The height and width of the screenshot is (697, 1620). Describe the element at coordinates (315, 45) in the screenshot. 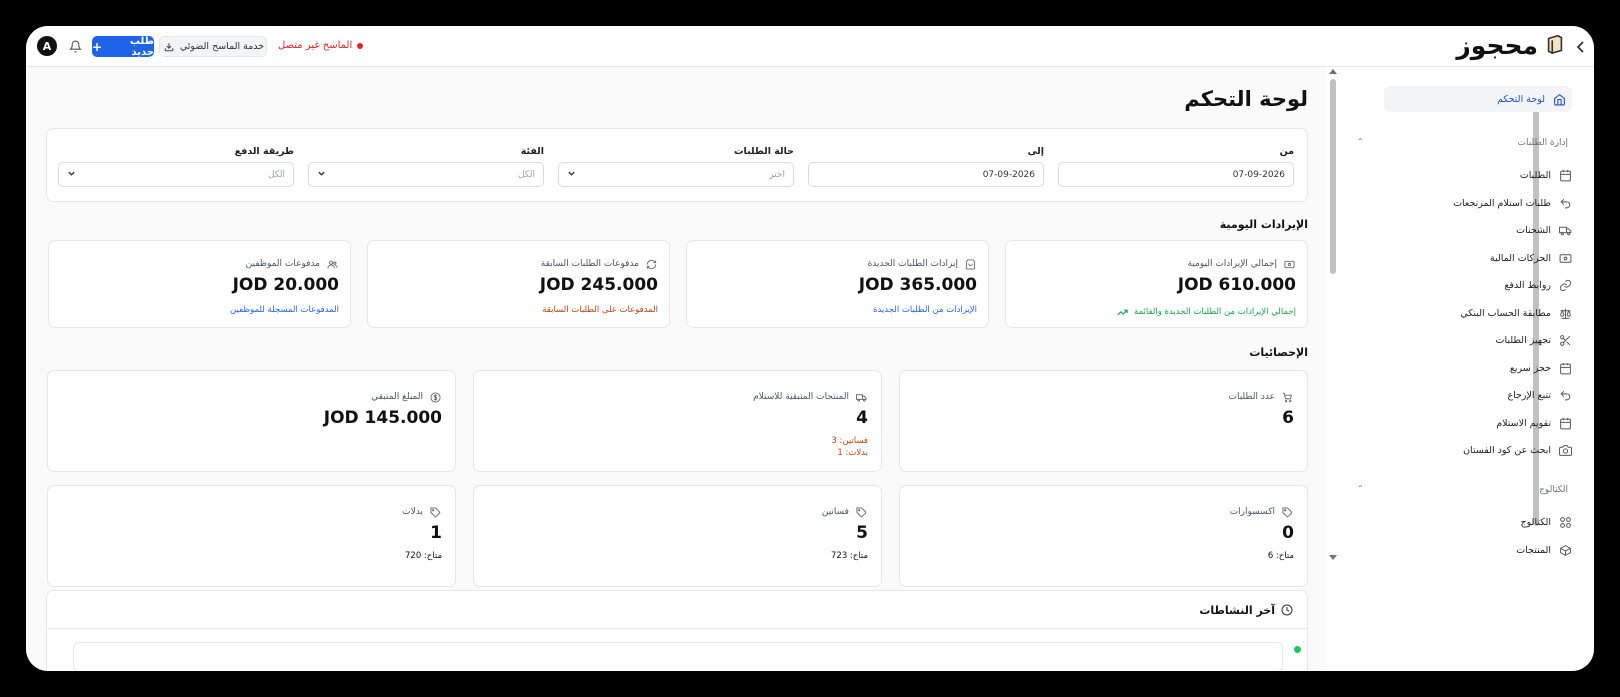

I see `scanner-status-text: الماسح غير متصل` at that location.